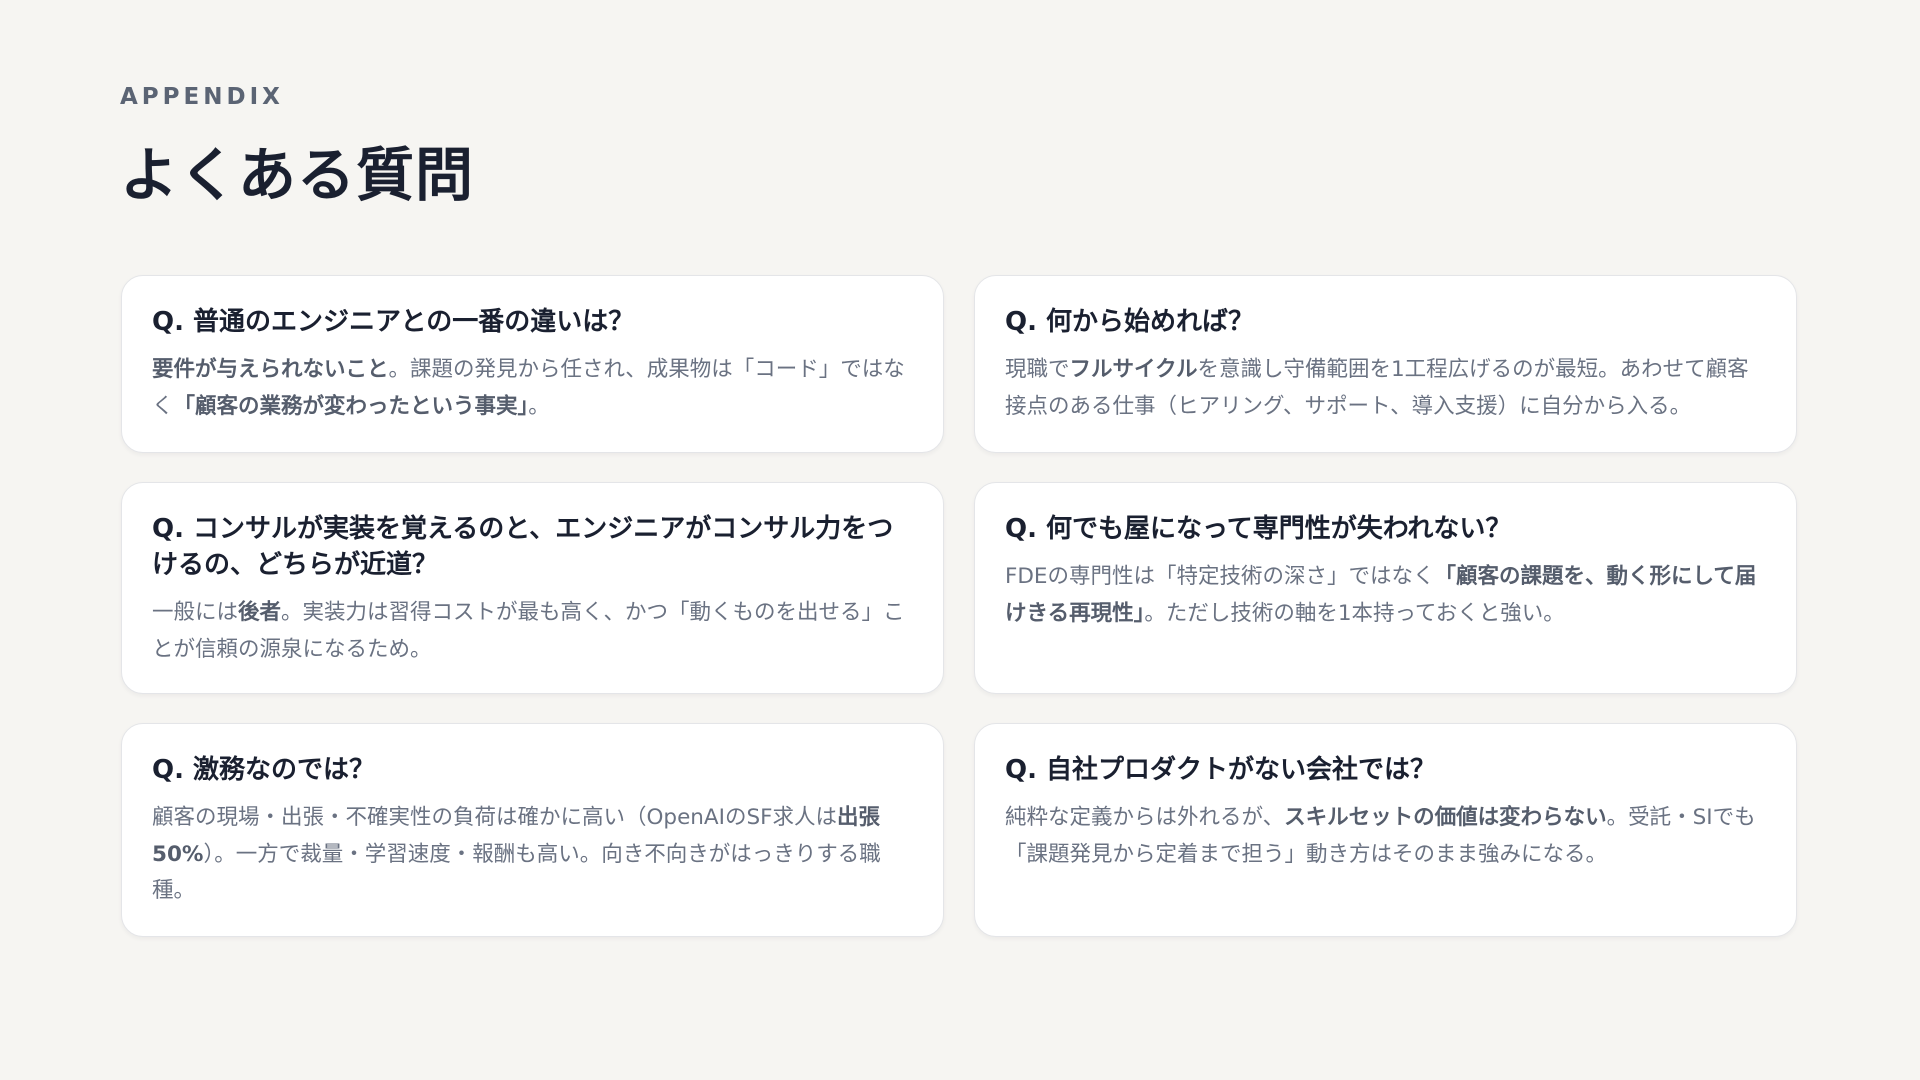 The width and height of the screenshot is (1920, 1080). I want to click on faq-question: Q. 激務なのでは？, so click(264, 770).